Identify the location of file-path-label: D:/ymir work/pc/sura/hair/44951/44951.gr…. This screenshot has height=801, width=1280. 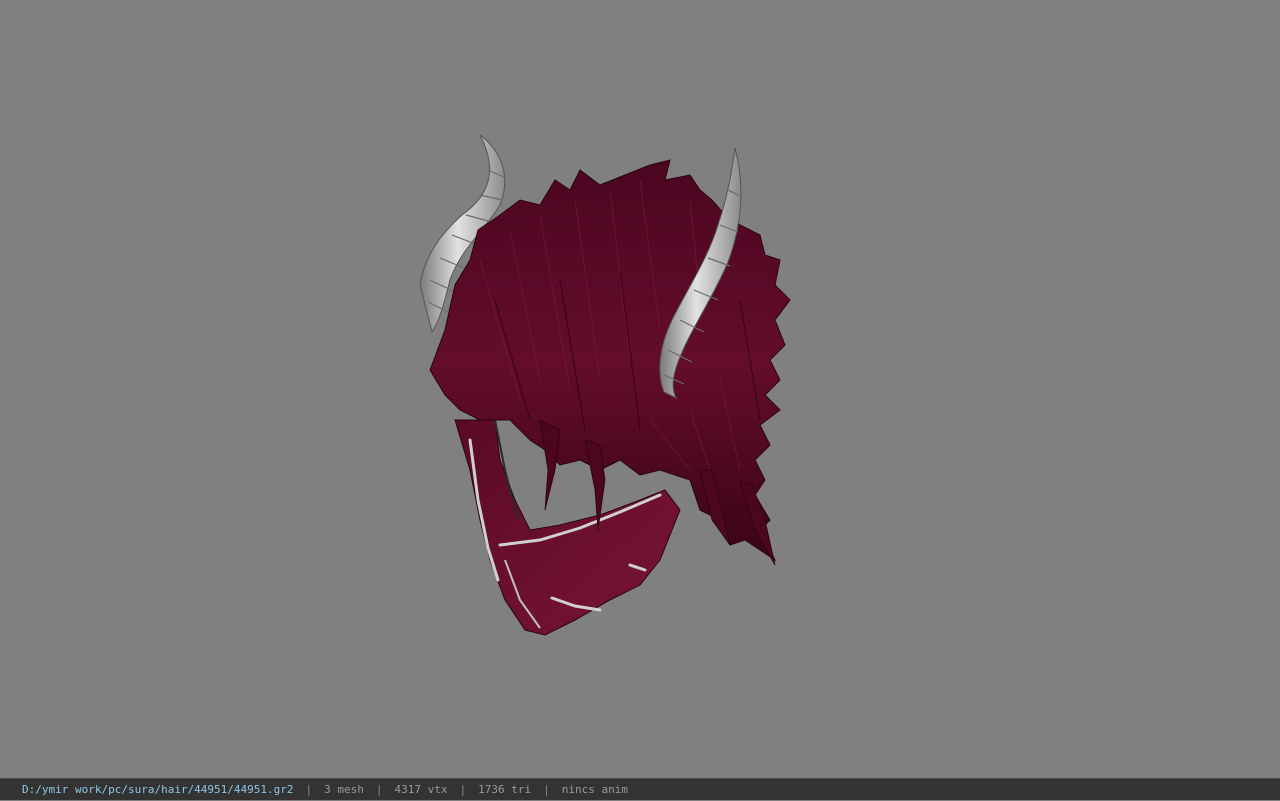
(158, 789).